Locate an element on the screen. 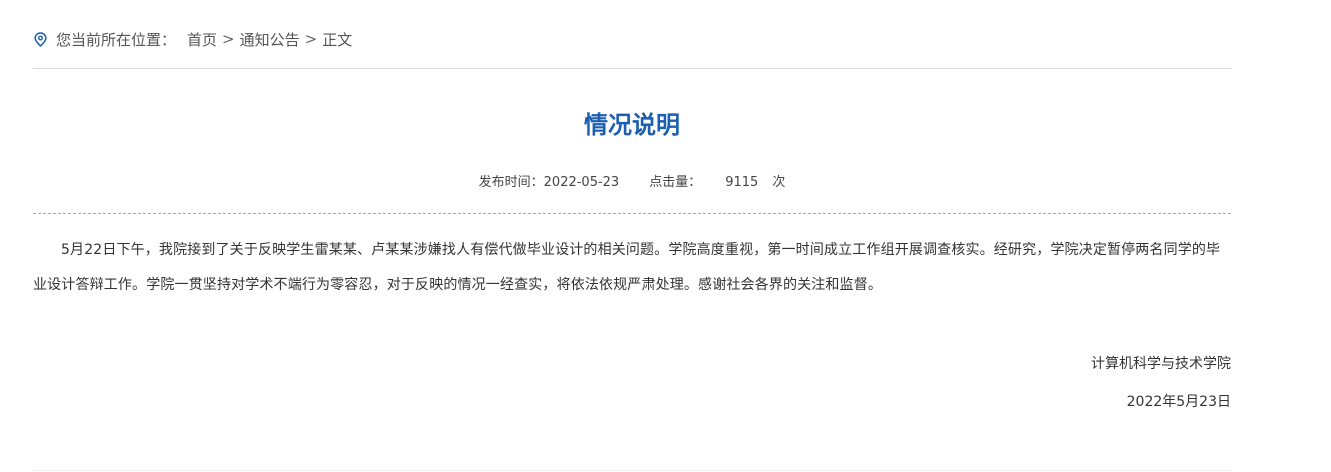 The width and height of the screenshot is (1331, 472). signature-date: 2022年5月23日 is located at coordinates (1178, 402).